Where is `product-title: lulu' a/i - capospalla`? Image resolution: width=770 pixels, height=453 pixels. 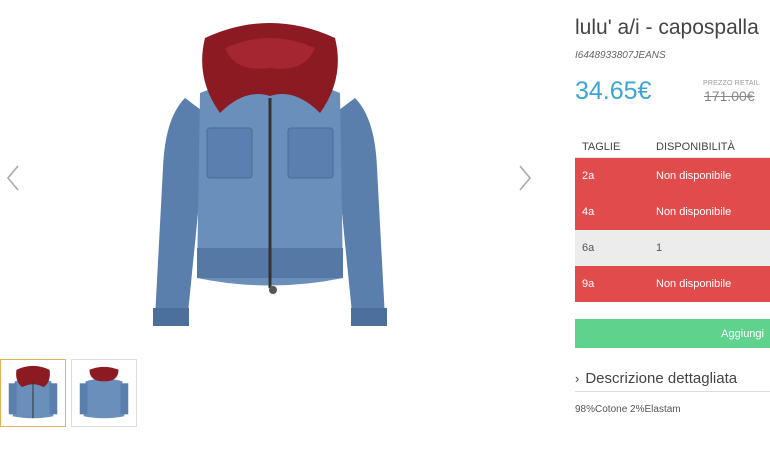
product-title: lulu' a/i - capospalla is located at coordinates (667, 27).